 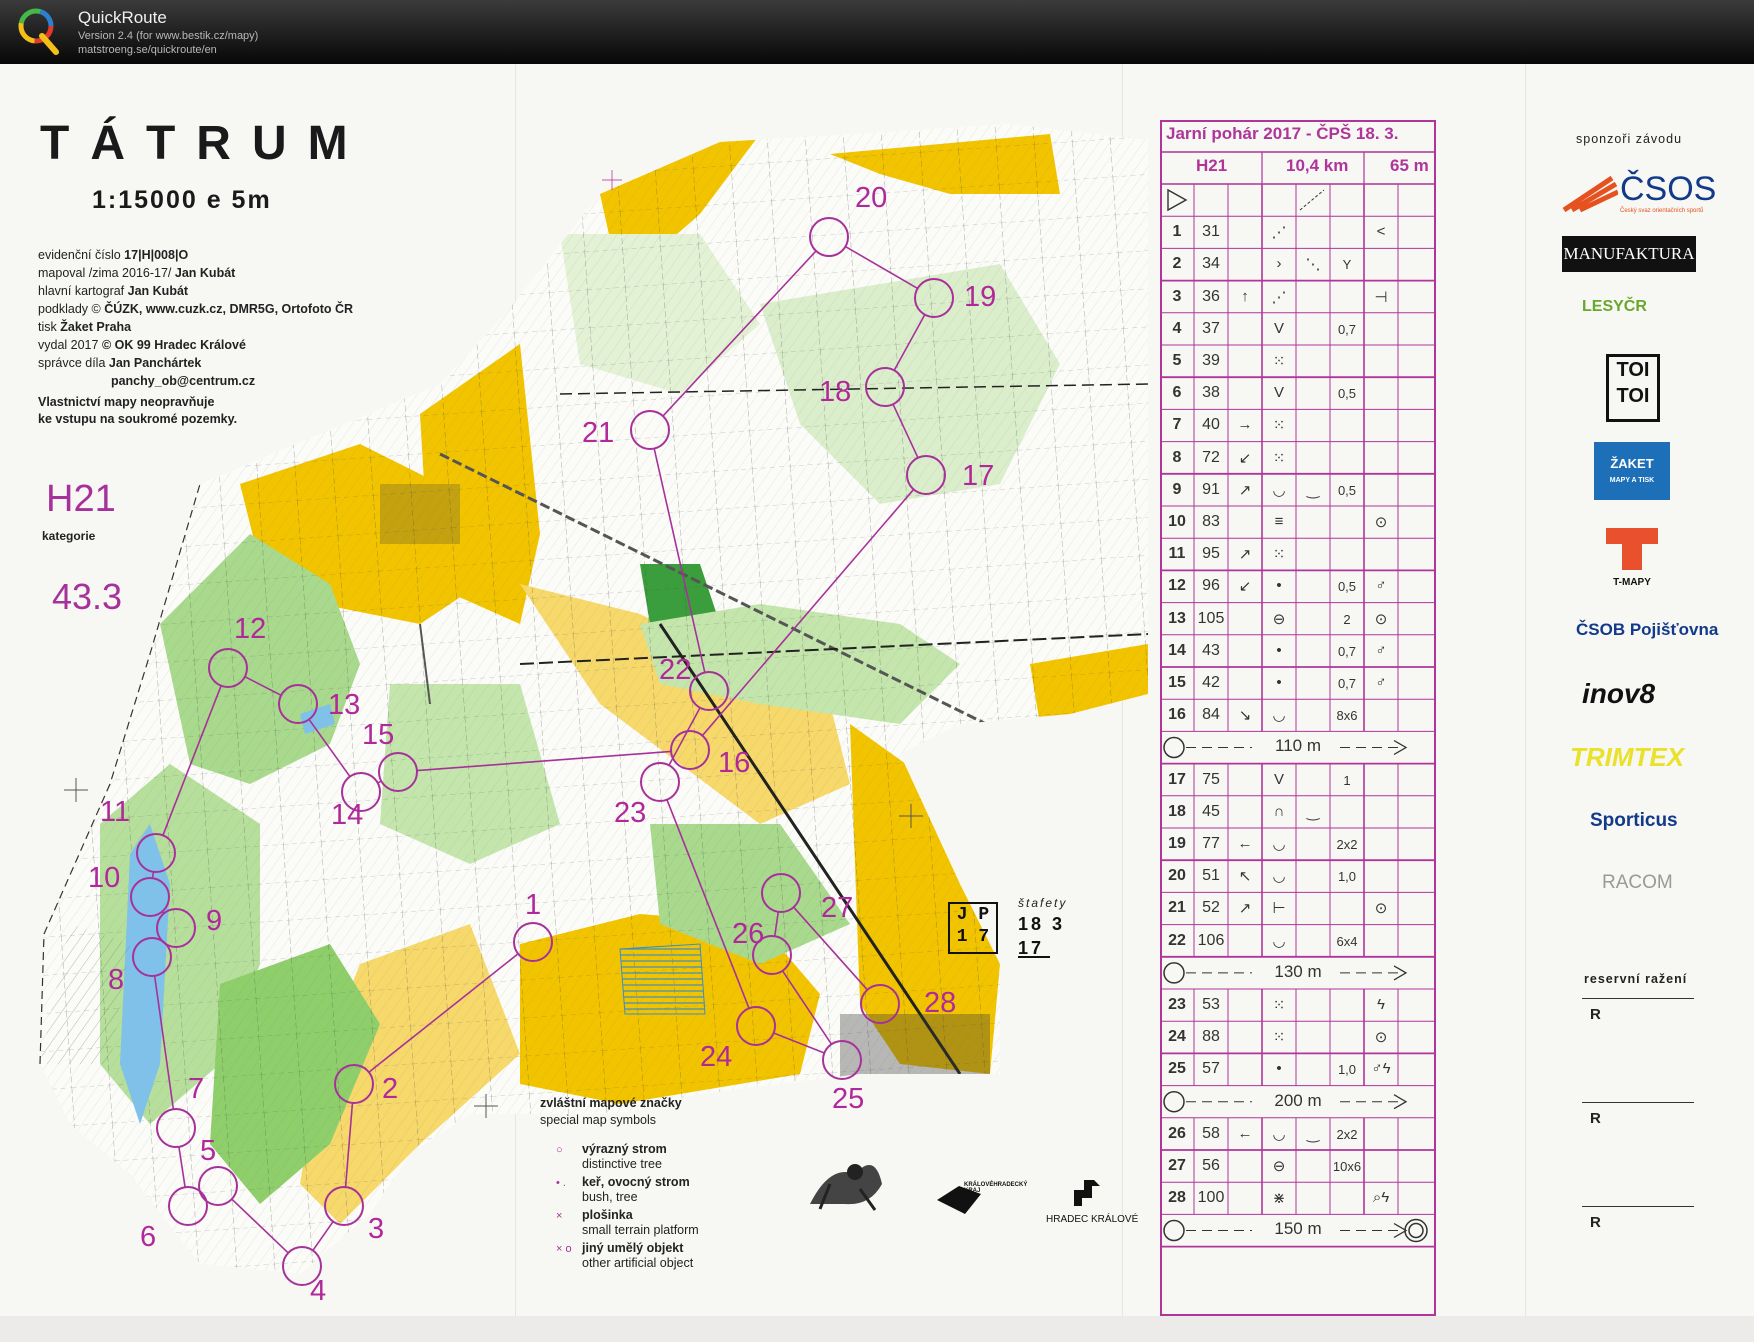 What do you see at coordinates (1177, 328) in the screenshot?
I see `control-seq: 4` at bounding box center [1177, 328].